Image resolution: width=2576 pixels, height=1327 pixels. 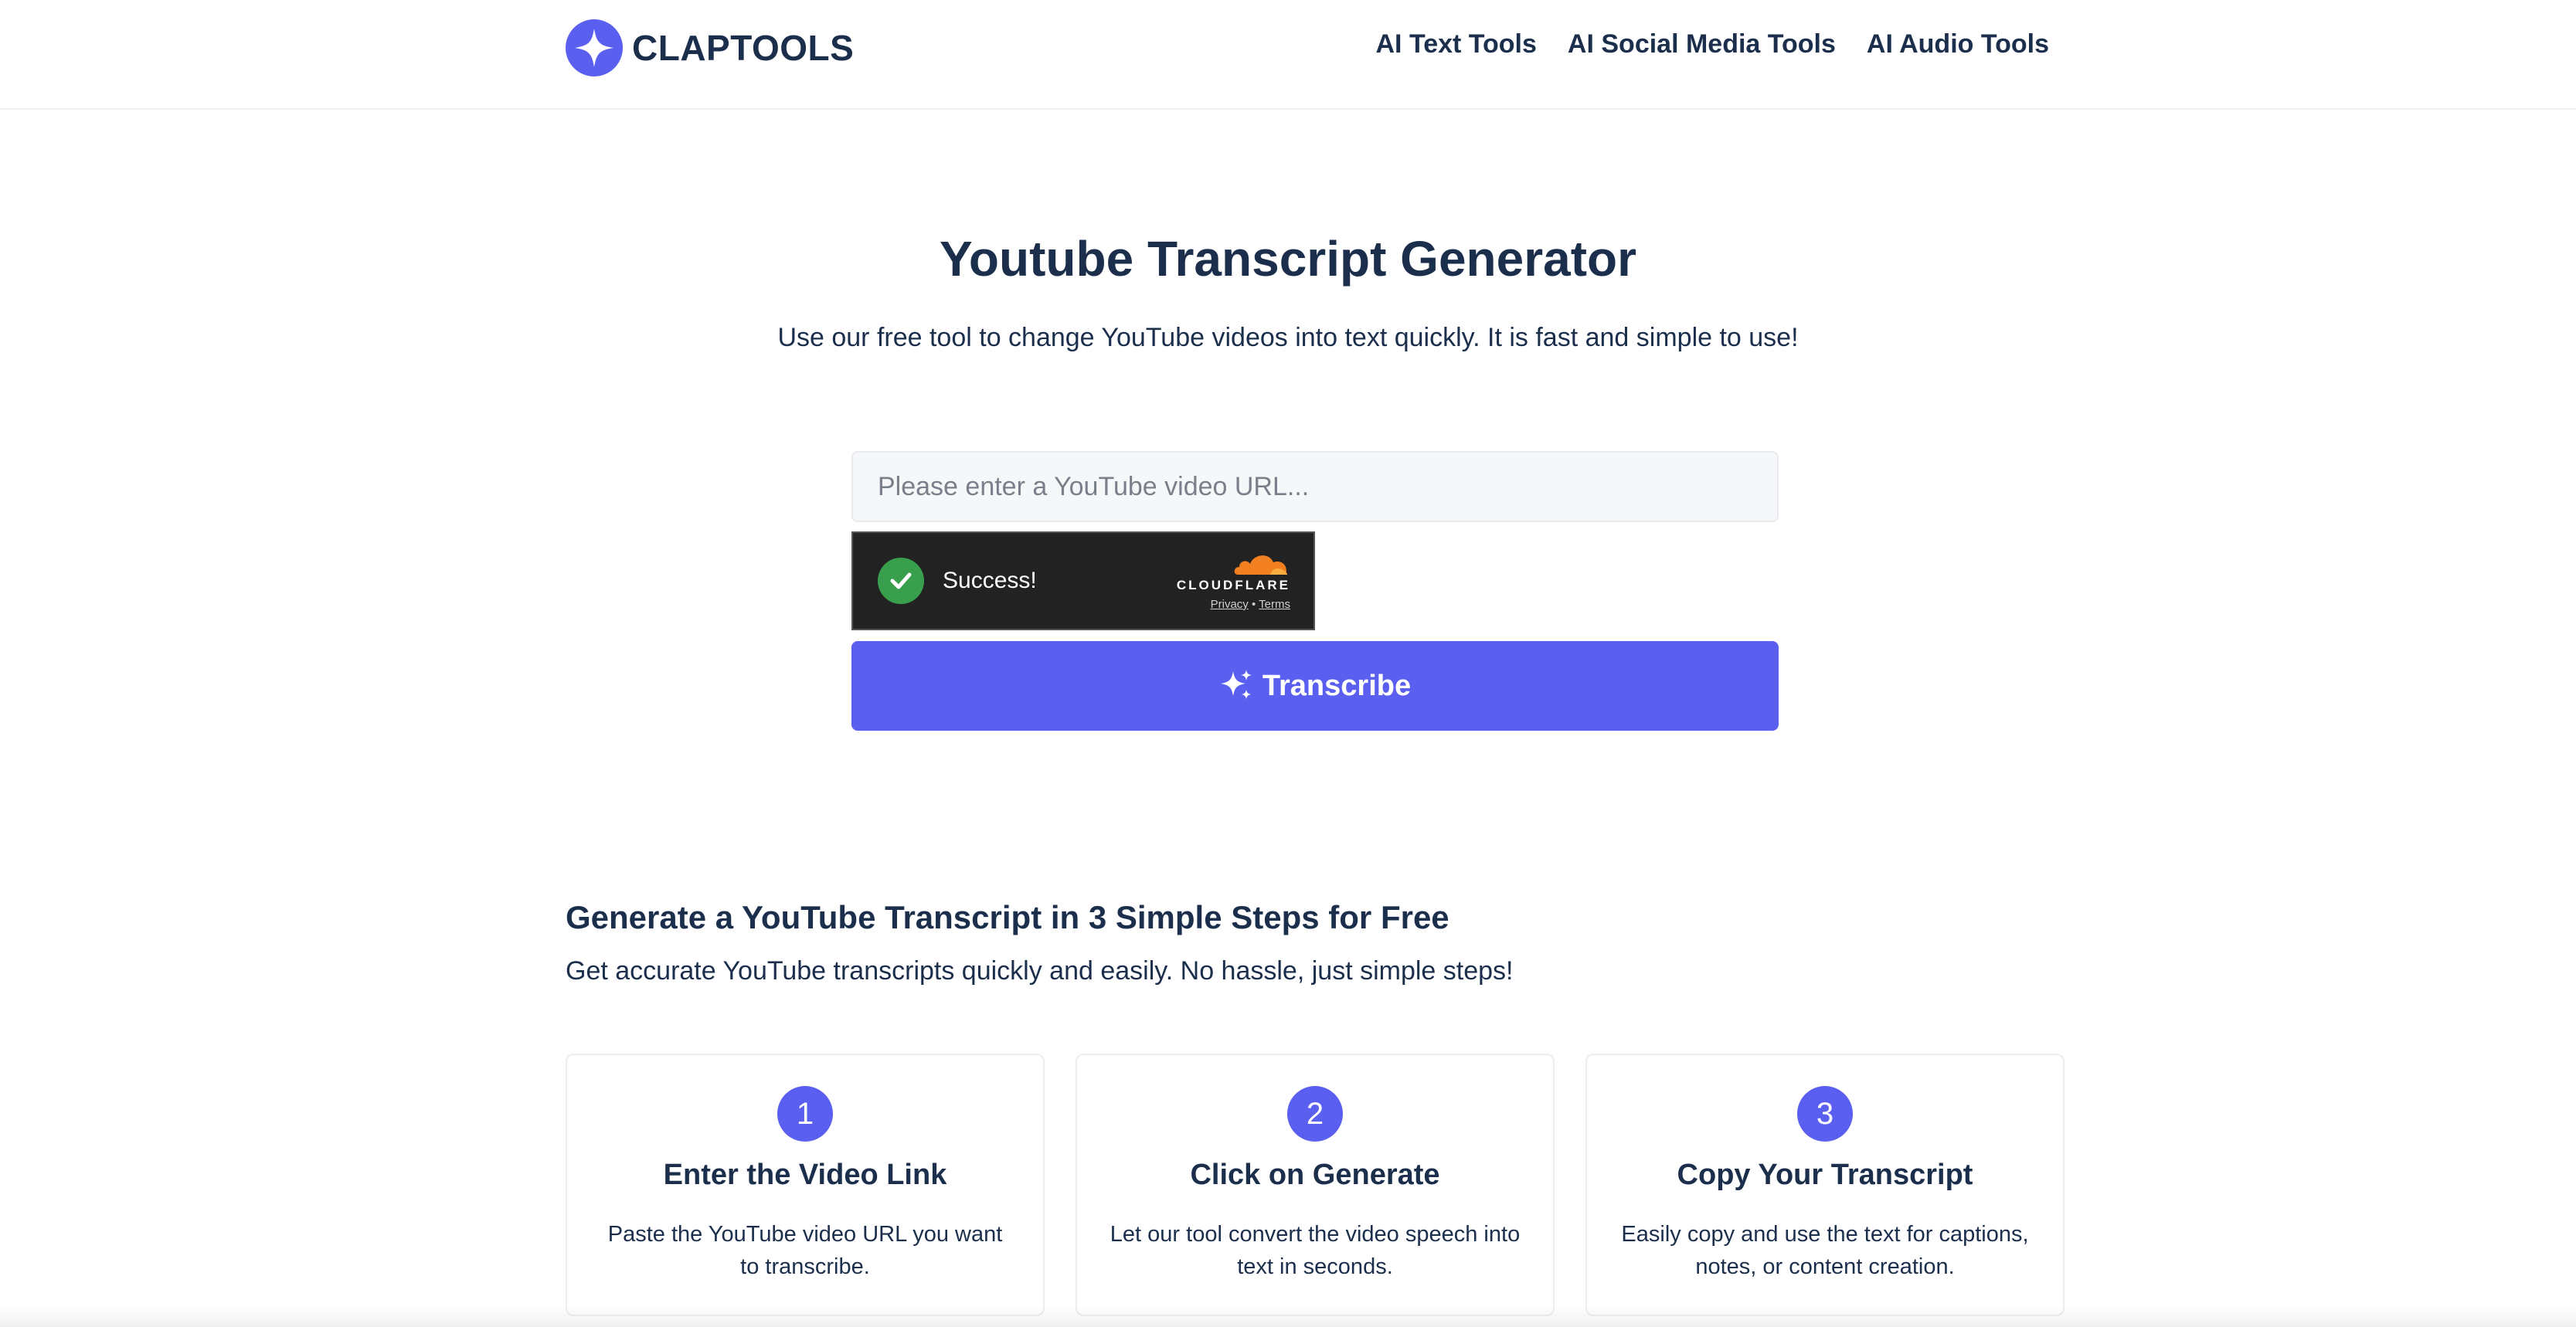 I want to click on cloudflare-cloud-icon, so click(x=1260, y=565).